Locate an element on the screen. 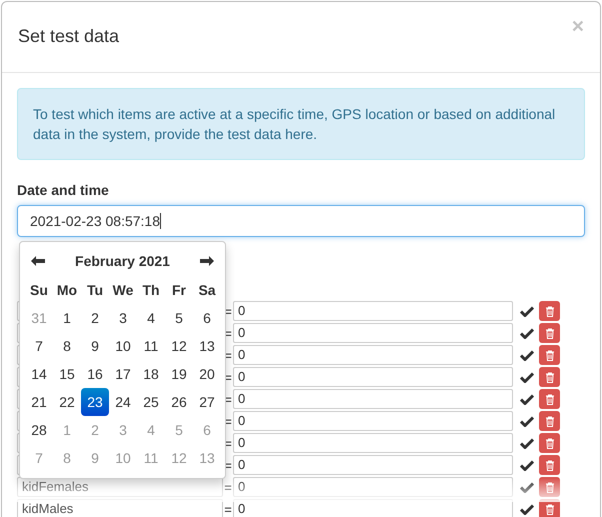 Image resolution: width=602 pixels, height=517 pixels. calendar-day: 3 is located at coordinates (123, 318).